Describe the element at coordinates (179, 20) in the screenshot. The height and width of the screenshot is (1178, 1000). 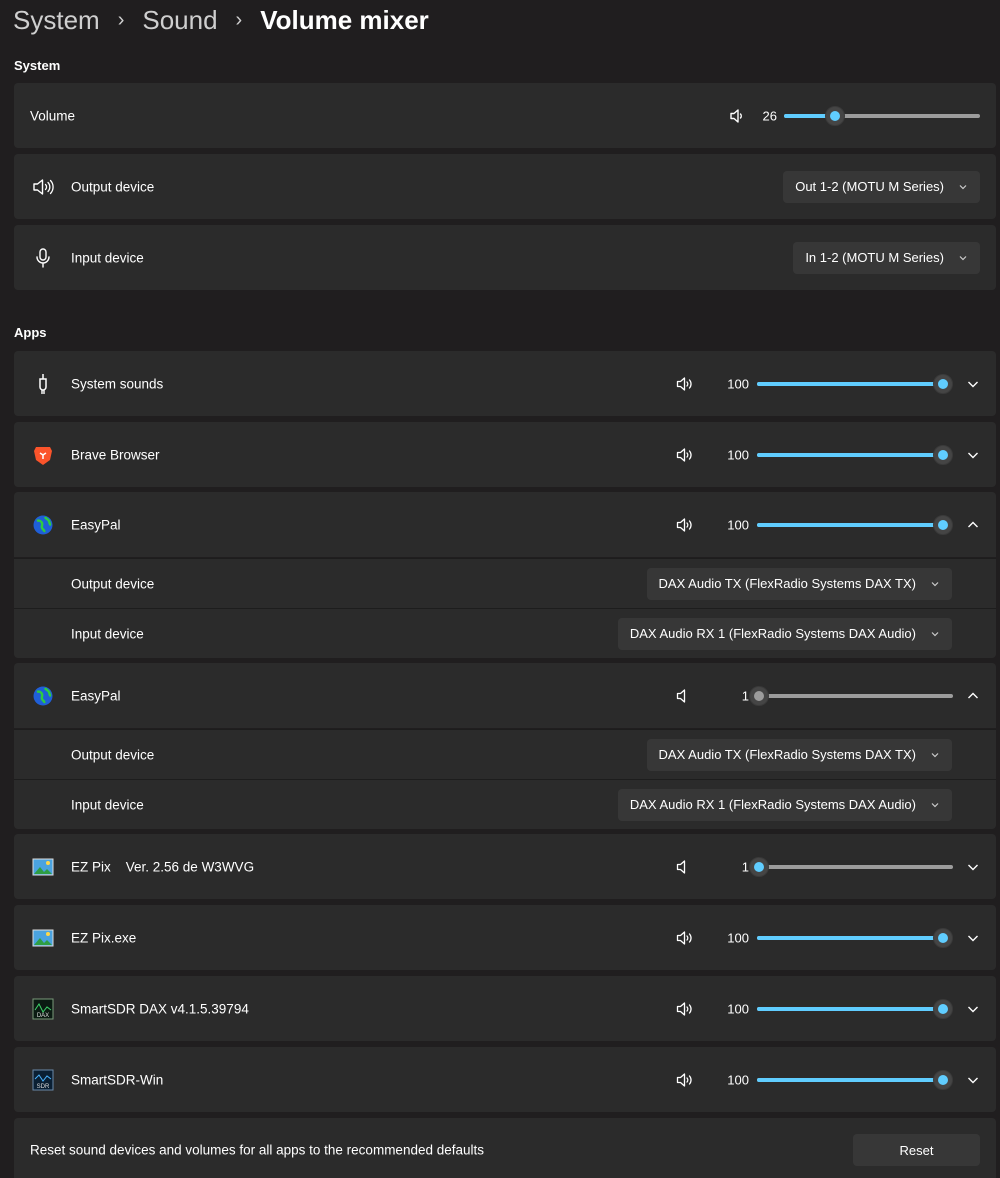
I see `breadcrumb-sound: Sound` at that location.